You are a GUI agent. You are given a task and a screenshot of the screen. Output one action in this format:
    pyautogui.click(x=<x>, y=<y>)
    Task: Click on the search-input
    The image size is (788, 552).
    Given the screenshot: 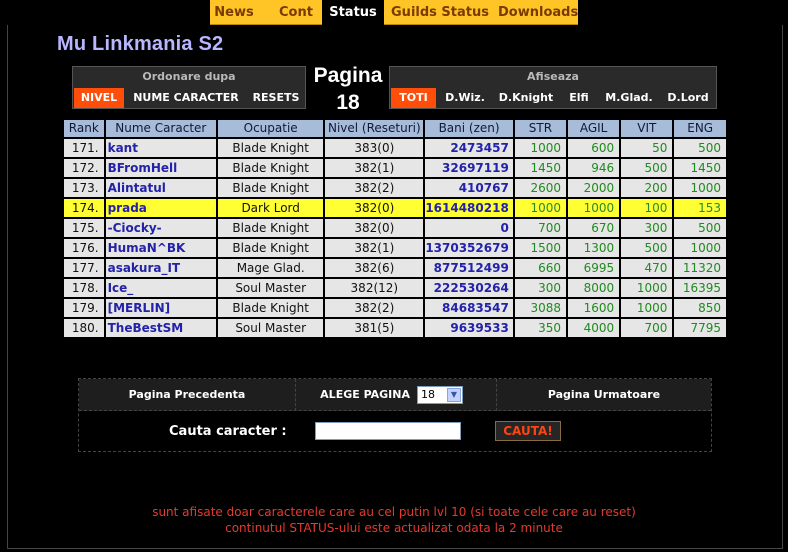 What is the action you would take?
    pyautogui.click(x=388, y=431)
    